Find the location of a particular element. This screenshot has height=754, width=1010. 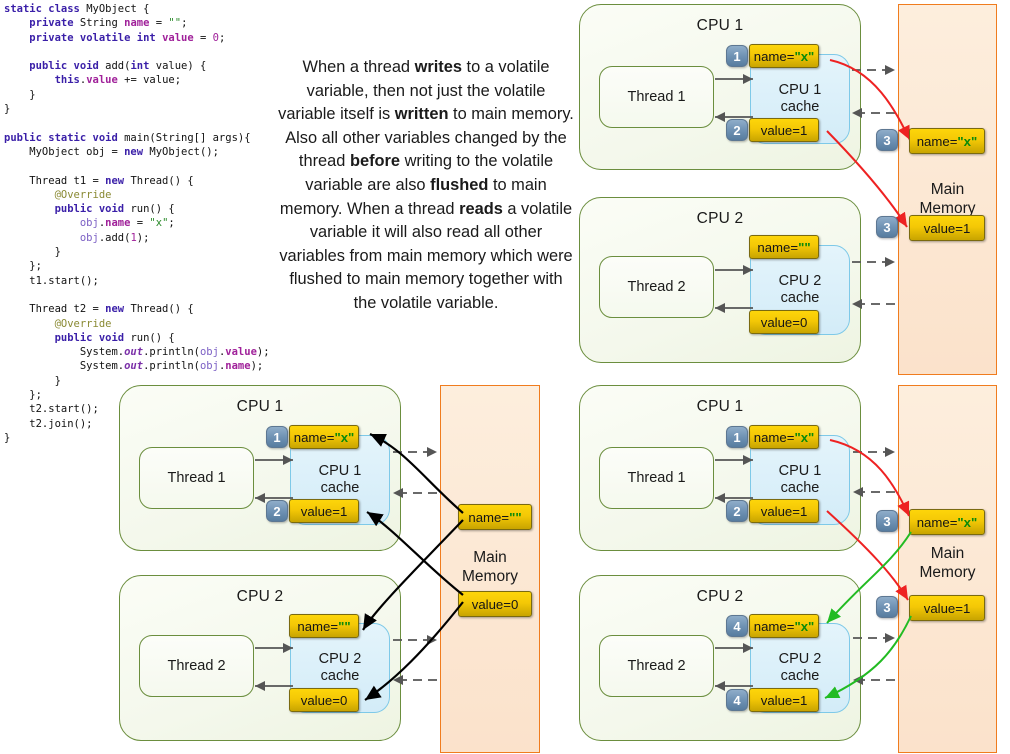

code-line: MyObject obj = new MyObject(); is located at coordinates (111, 151).